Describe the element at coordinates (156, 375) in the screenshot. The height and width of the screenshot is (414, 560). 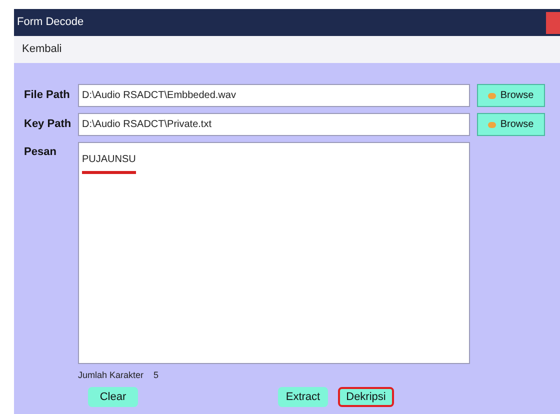
I see `count-value: 5` at that location.